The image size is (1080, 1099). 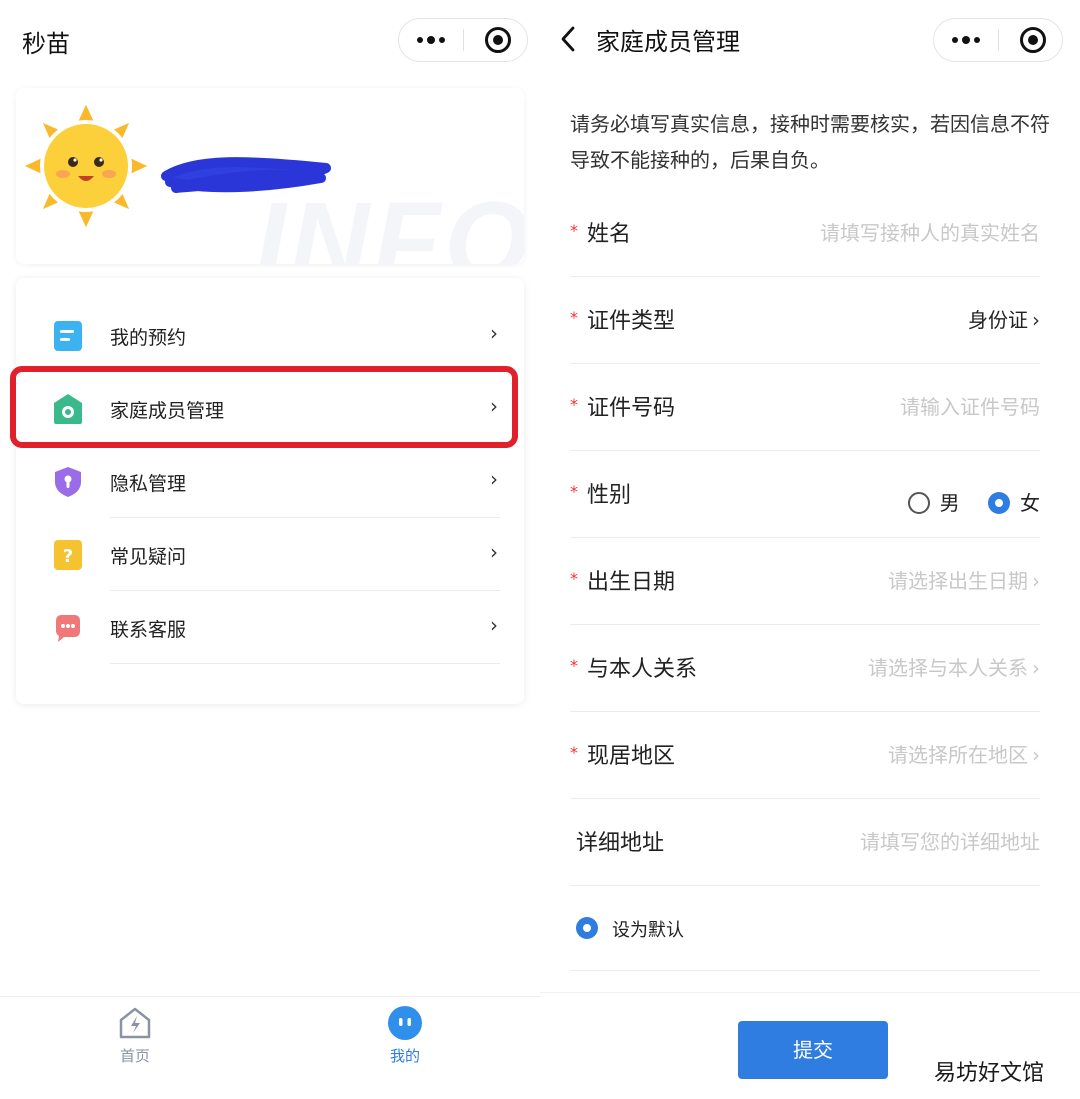 I want to click on menu-item-customer-service: 联系客服 ›, so click(x=270, y=627).